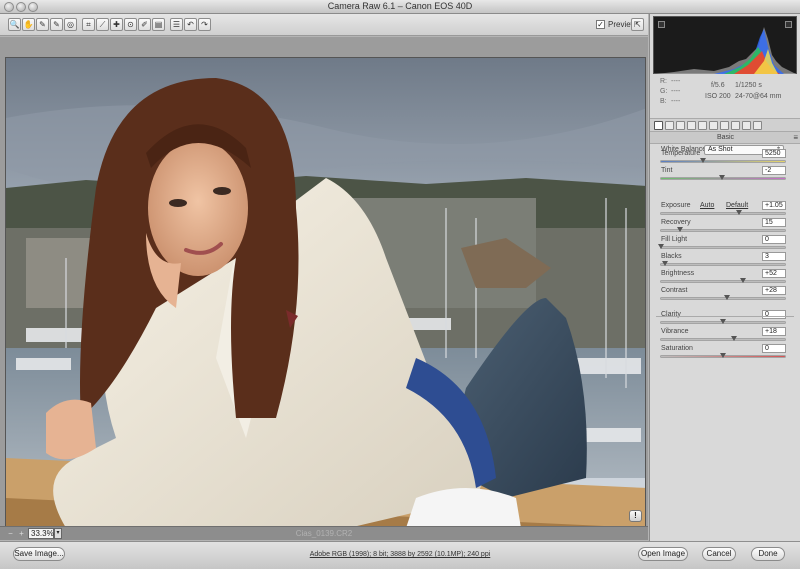 This screenshot has width=800, height=569. I want to click on hand-icon: ✋, so click(28, 24).